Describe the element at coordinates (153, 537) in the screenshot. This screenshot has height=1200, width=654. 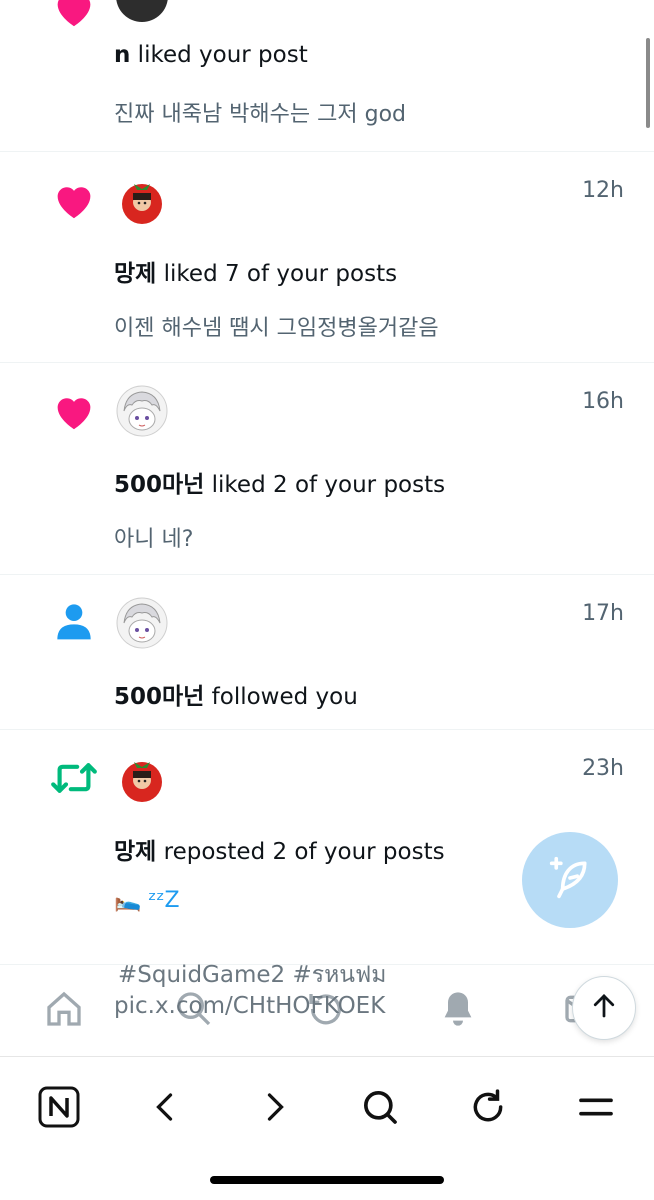
I see `post-preview: 아니 네?` at that location.